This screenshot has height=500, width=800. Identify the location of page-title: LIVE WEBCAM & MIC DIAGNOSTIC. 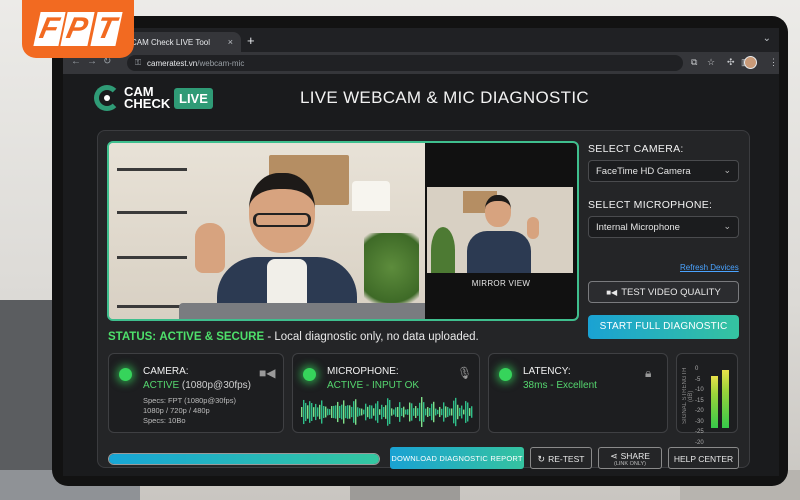
(444, 97).